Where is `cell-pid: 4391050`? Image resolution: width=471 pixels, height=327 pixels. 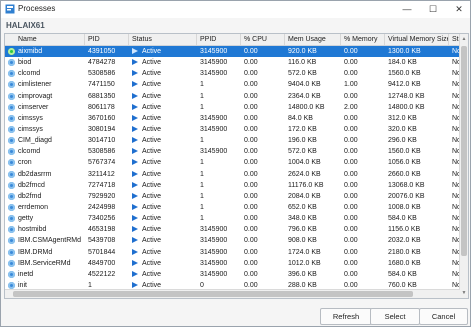
cell-pid: 4391050 is located at coordinates (102, 51).